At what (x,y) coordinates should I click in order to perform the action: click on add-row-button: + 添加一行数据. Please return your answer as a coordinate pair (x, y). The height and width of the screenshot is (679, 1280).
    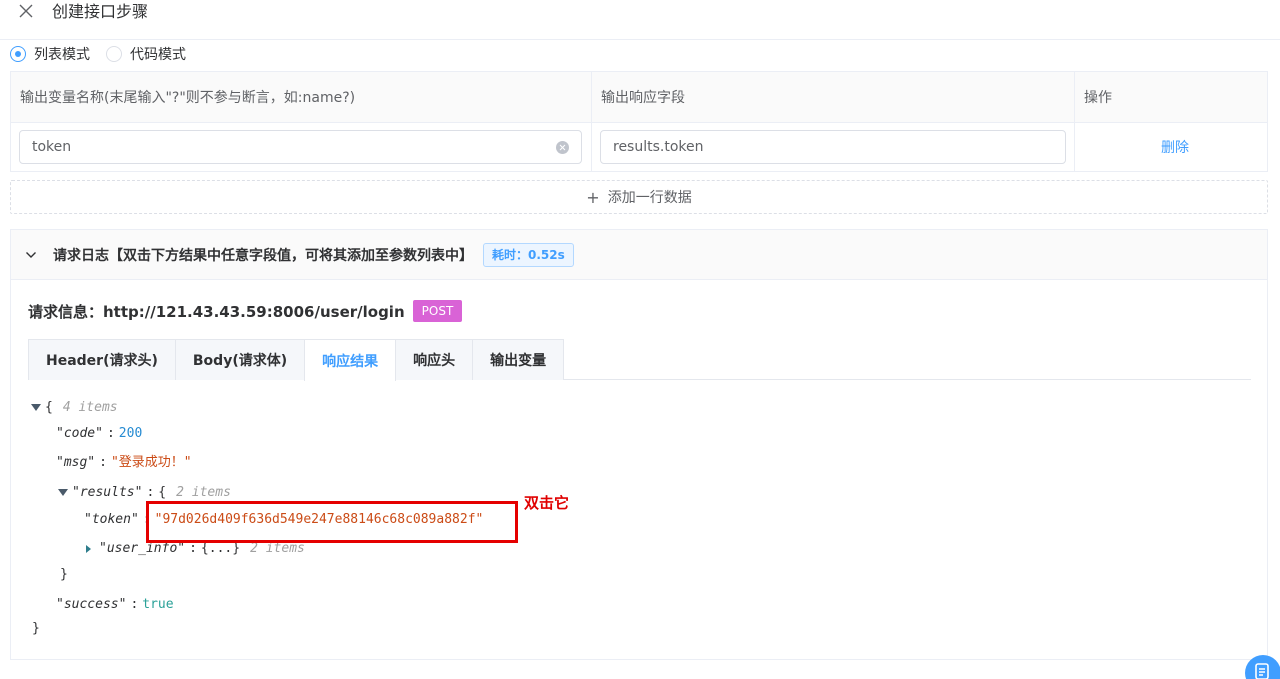
    Looking at the image, I should click on (639, 197).